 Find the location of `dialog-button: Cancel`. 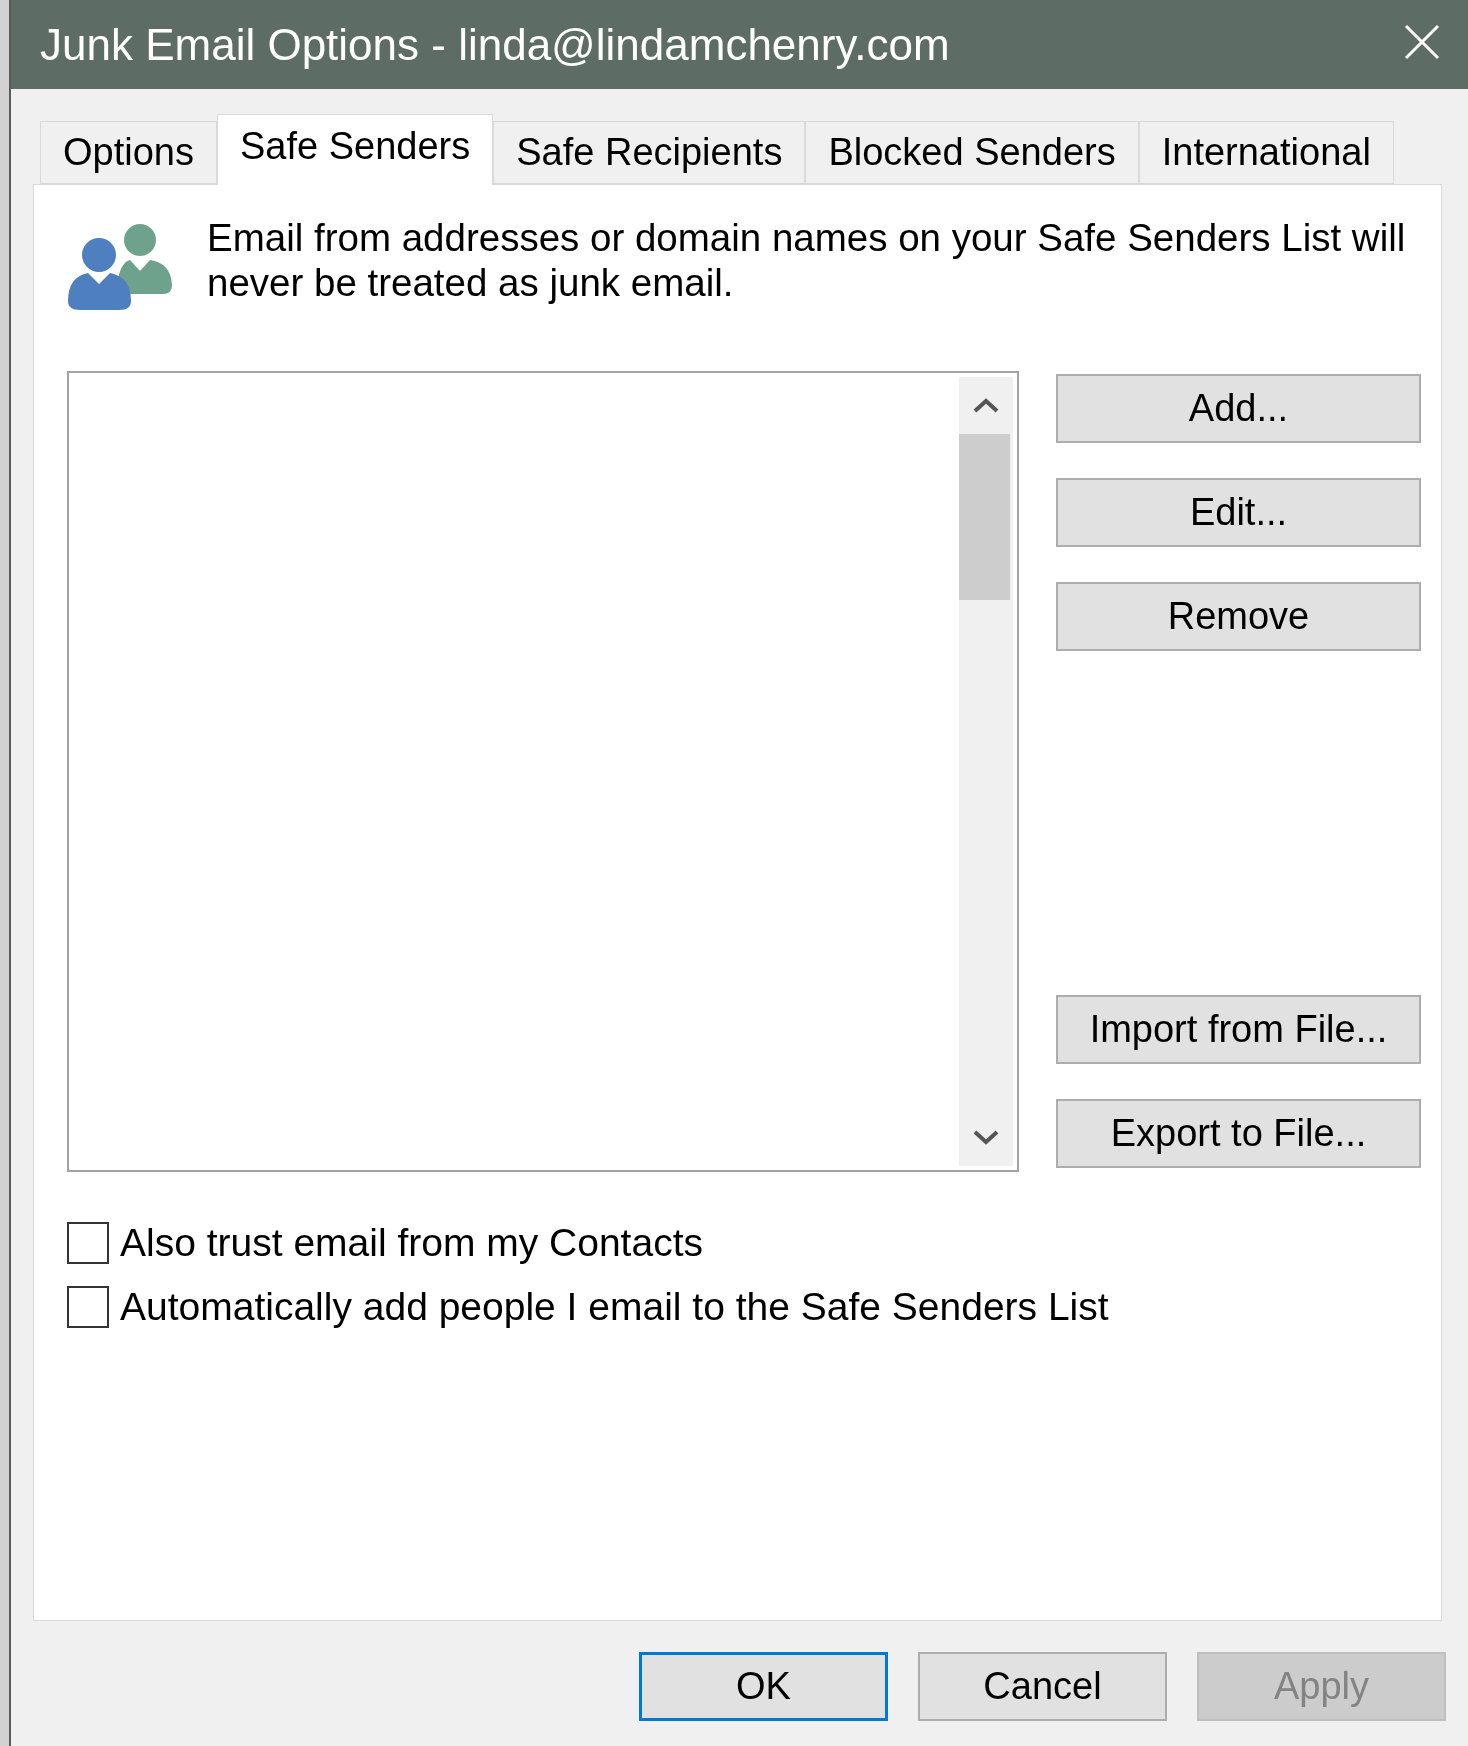

dialog-button: Cancel is located at coordinates (1042, 1686).